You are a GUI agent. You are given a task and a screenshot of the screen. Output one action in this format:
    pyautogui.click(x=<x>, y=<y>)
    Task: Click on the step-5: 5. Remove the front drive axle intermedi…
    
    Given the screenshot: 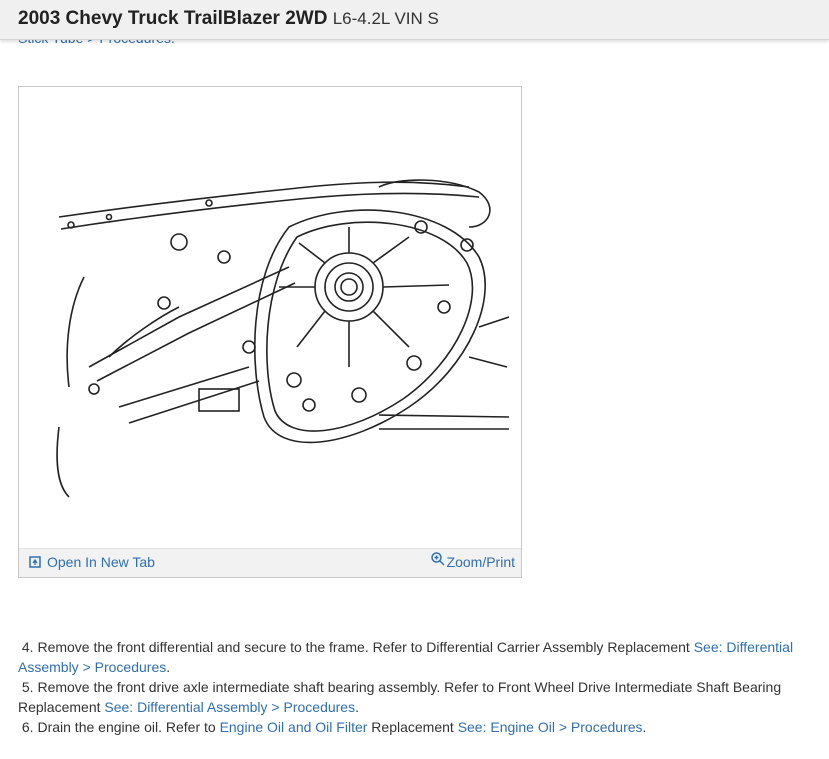 What is the action you would take?
    pyautogui.click(x=400, y=697)
    